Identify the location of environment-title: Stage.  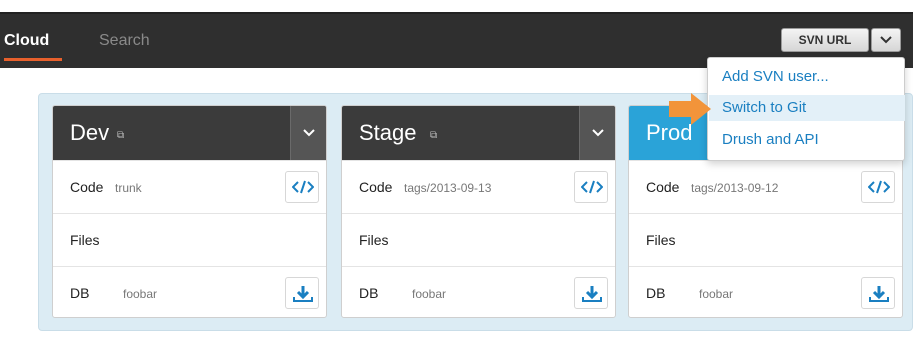
(388, 133).